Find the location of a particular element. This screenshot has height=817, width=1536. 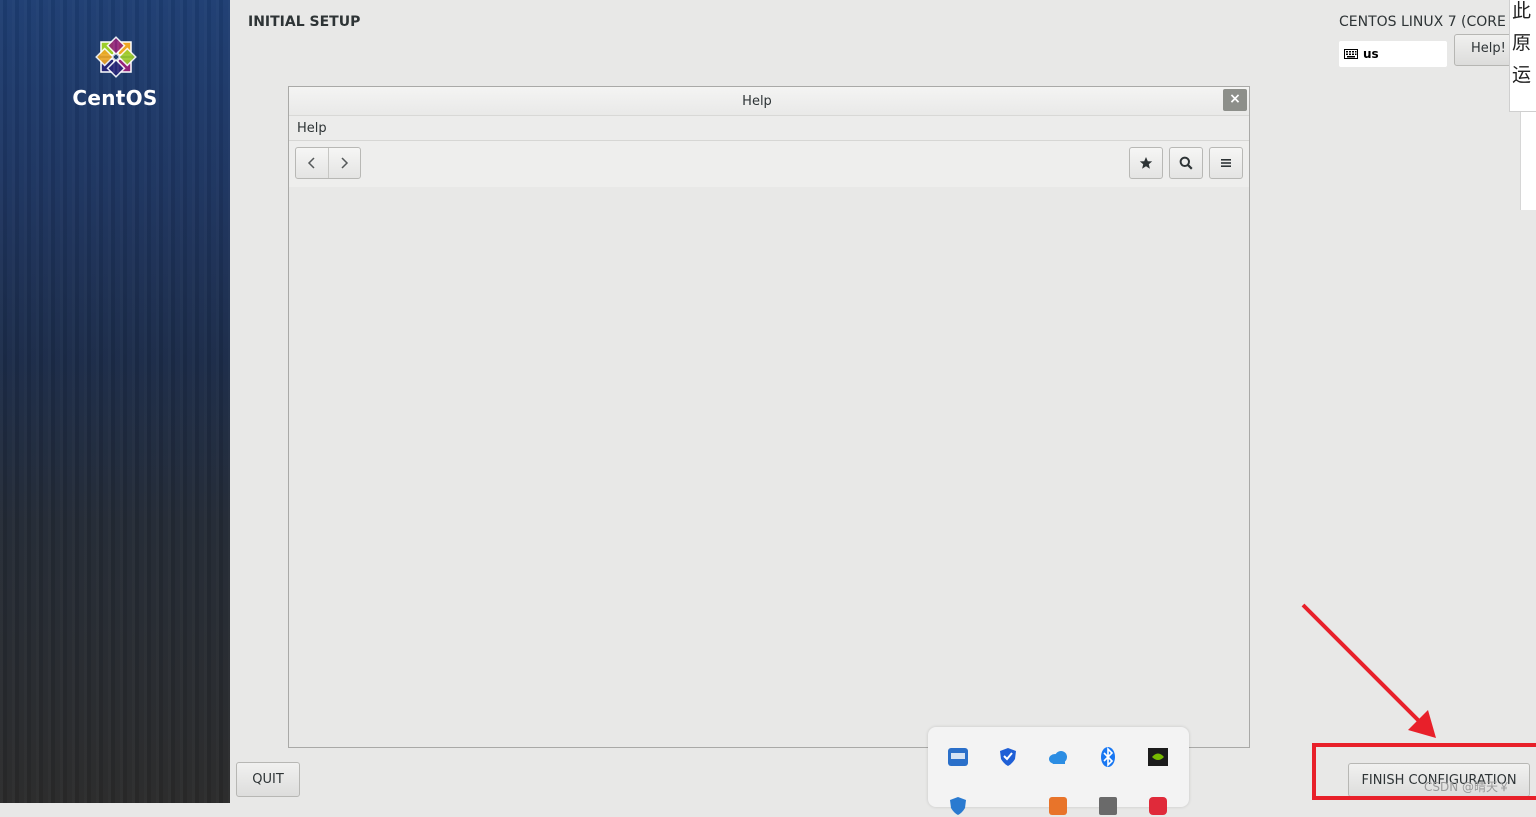

star-icon is located at coordinates (1146, 163).